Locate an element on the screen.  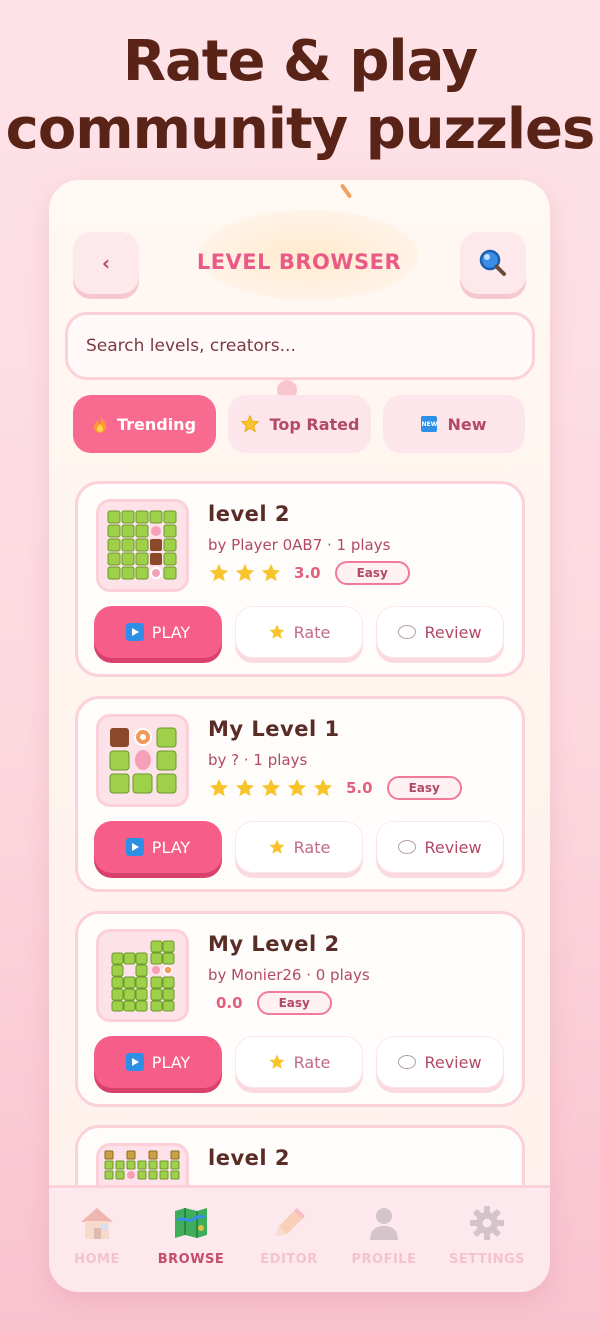
nav-label-settings: SETTINGS is located at coordinates (487, 1259).